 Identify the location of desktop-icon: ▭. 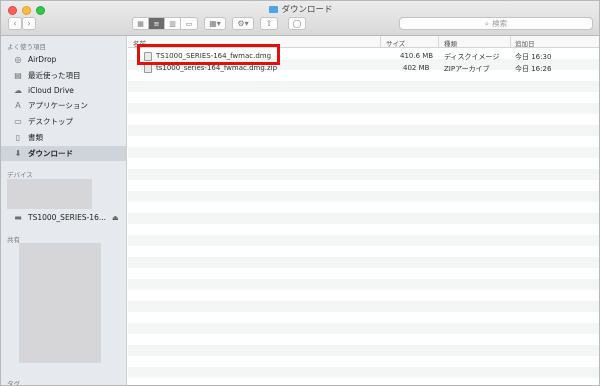
(18, 121).